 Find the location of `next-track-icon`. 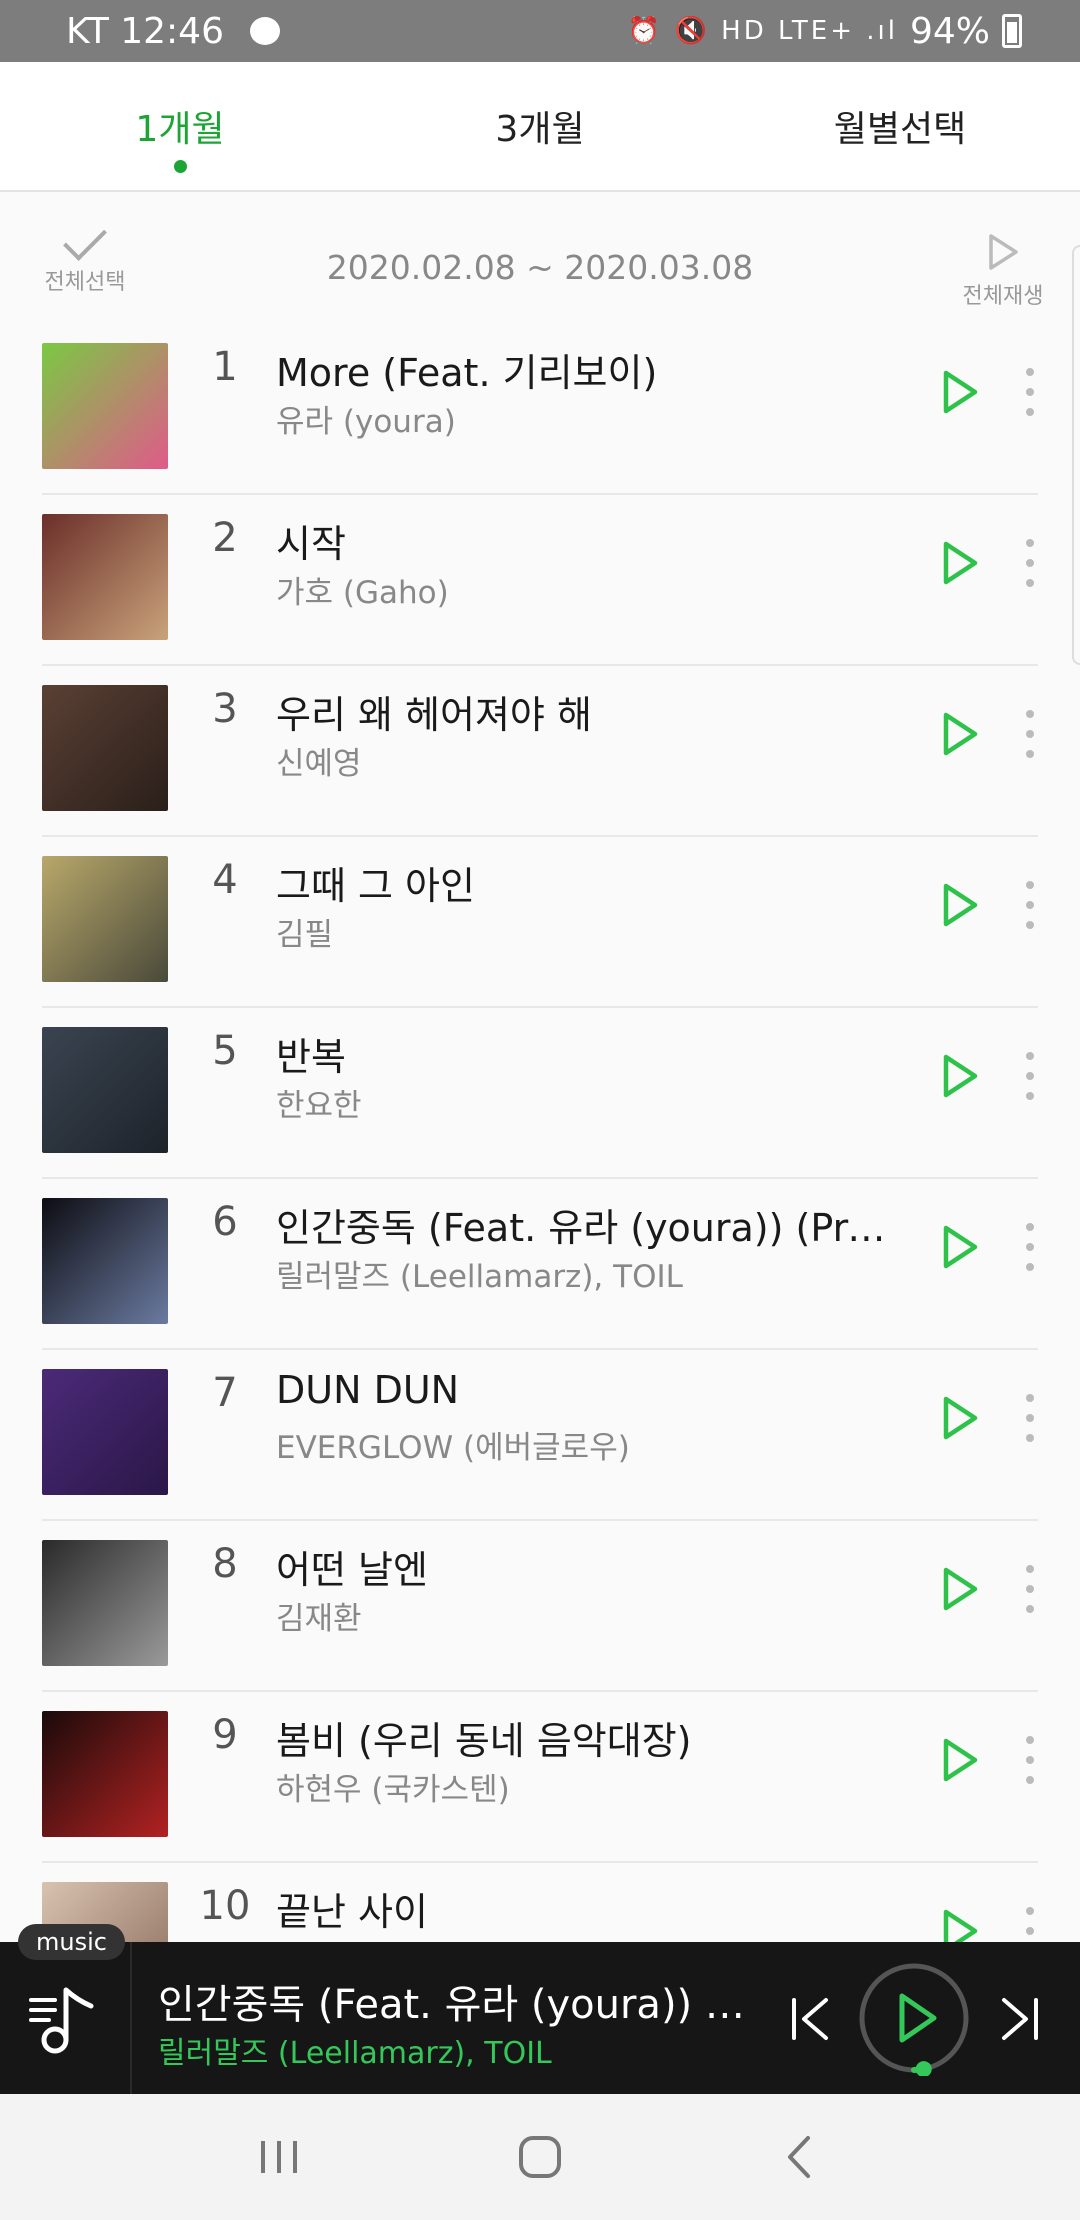

next-track-icon is located at coordinates (1020, 2019).